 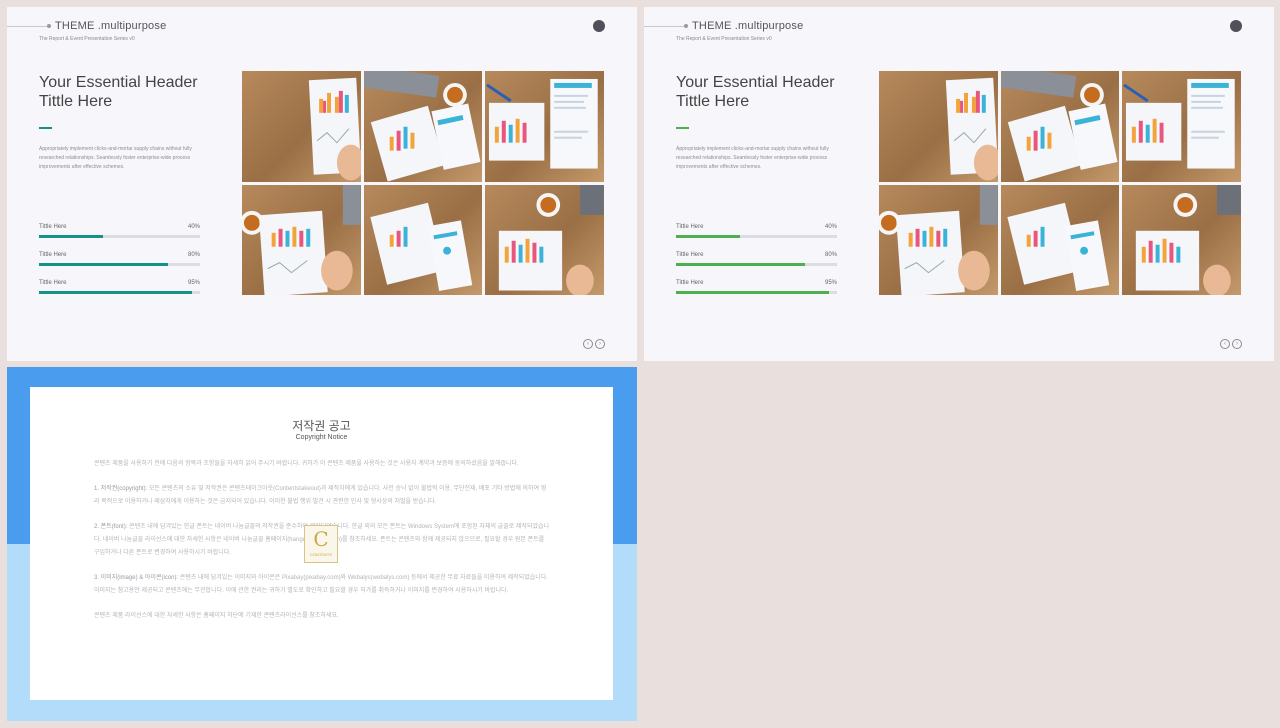 I want to click on contents-seal-logo: C CONTENTS, so click(x=321, y=544).